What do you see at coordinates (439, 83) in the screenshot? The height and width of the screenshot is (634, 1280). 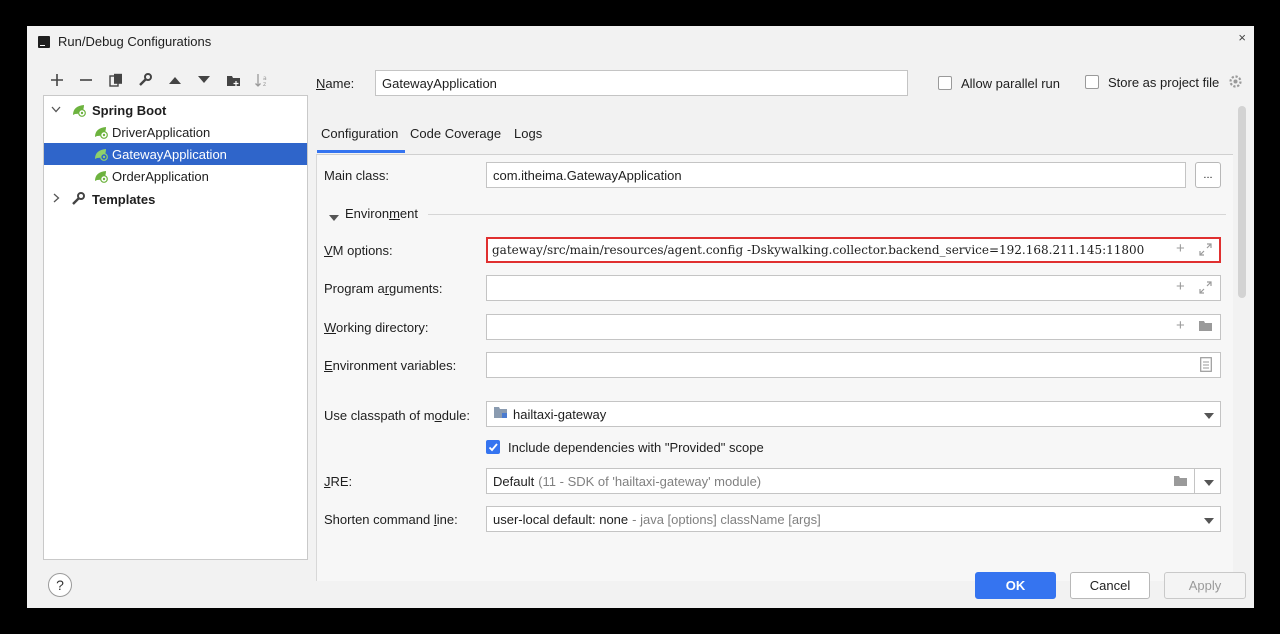 I see `name-value: GatewayApplication` at bounding box center [439, 83].